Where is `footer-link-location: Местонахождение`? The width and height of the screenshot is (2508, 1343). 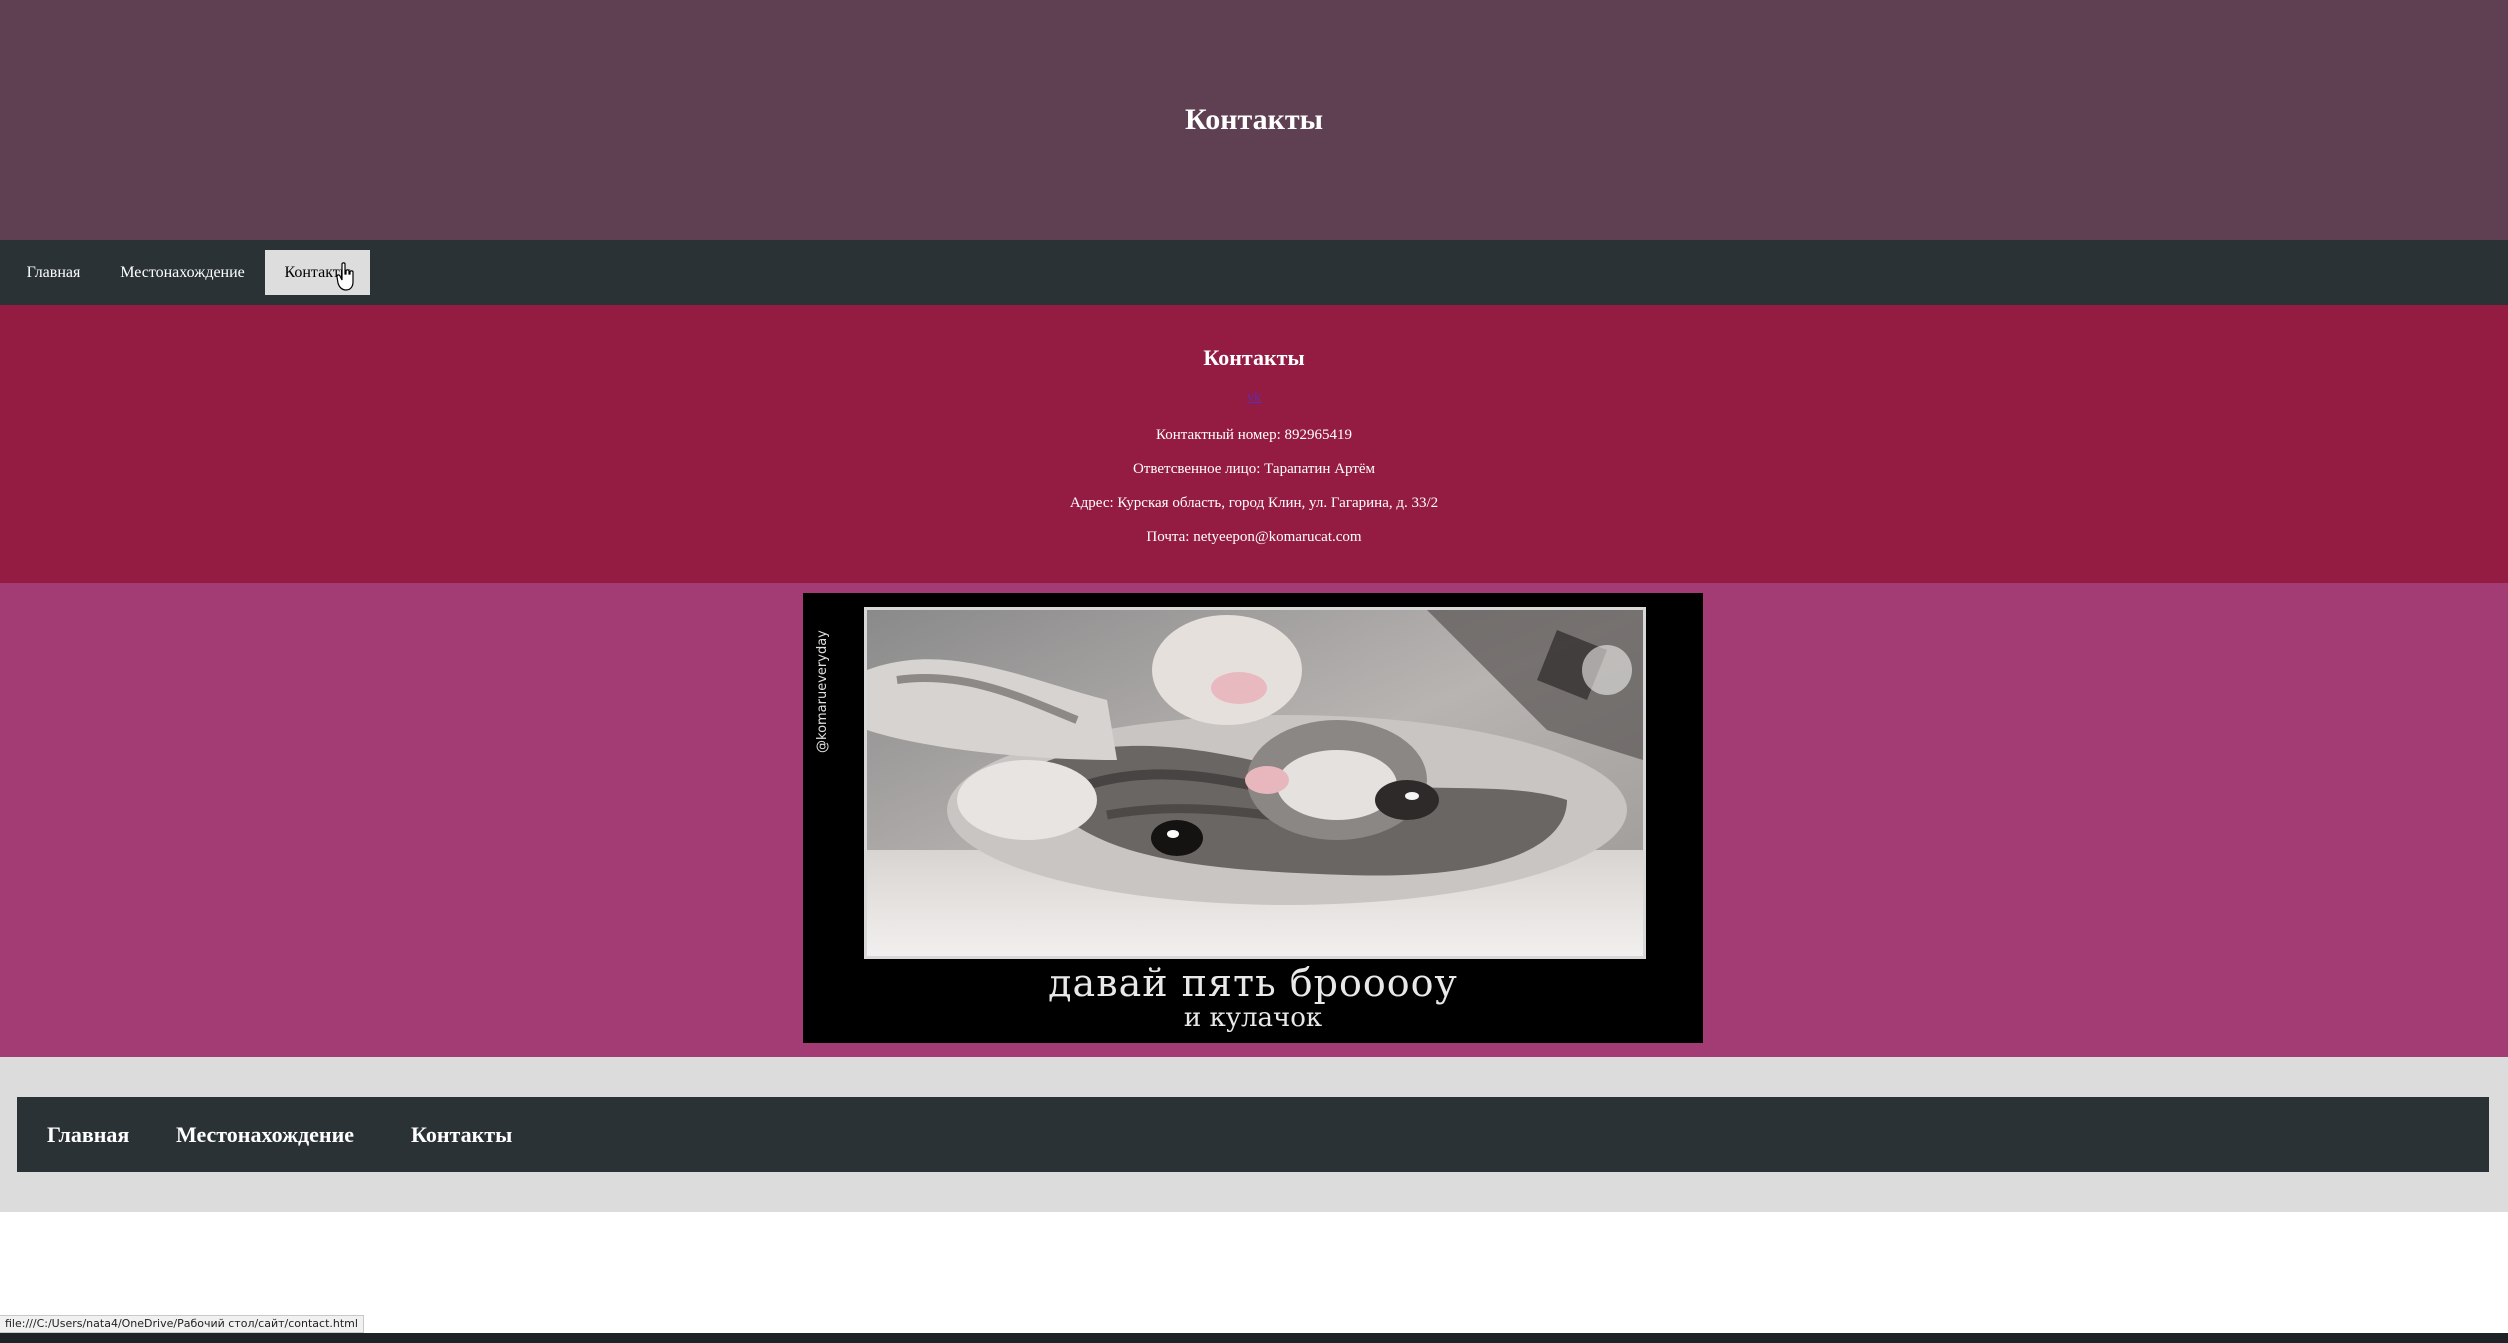
footer-link-location: Местонахождение is located at coordinates (265, 1134).